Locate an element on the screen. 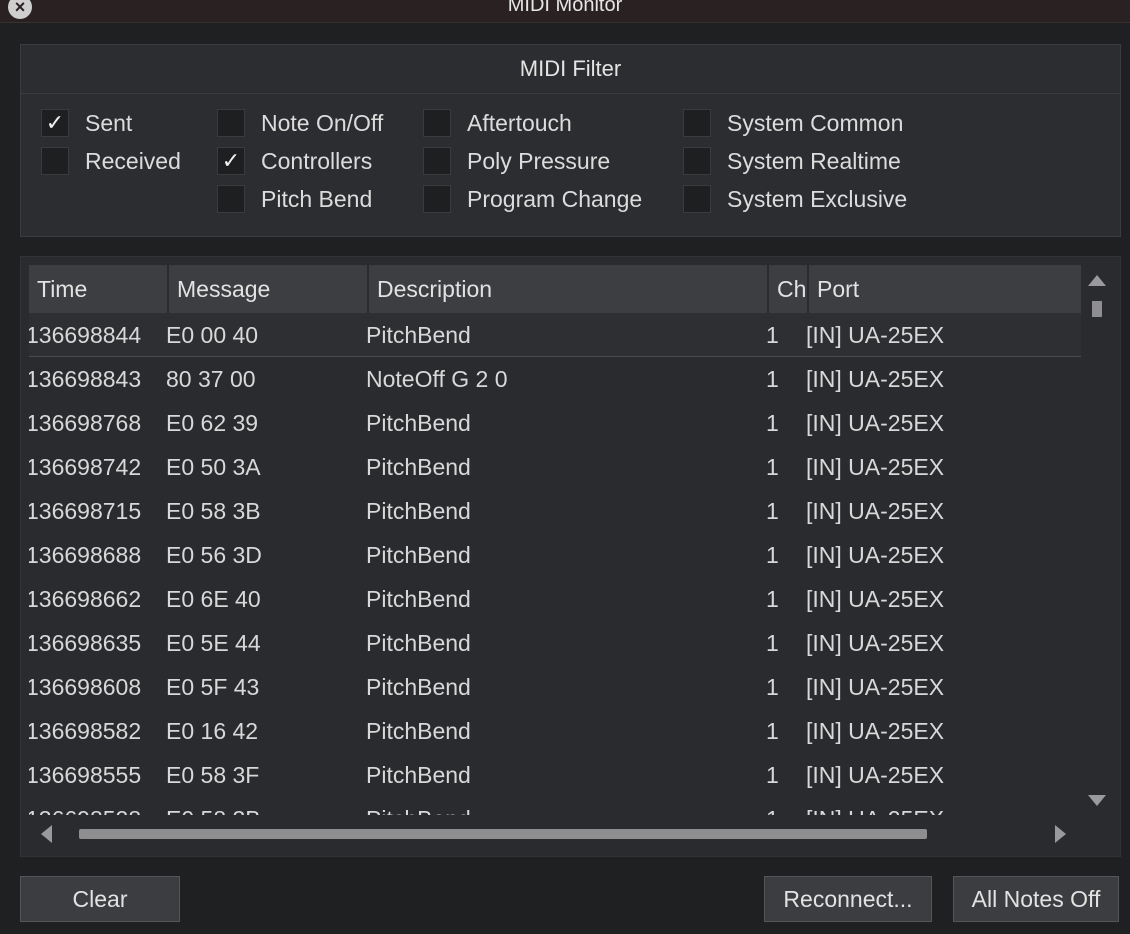  cell-message: E0 58 3B is located at coordinates (213, 806).